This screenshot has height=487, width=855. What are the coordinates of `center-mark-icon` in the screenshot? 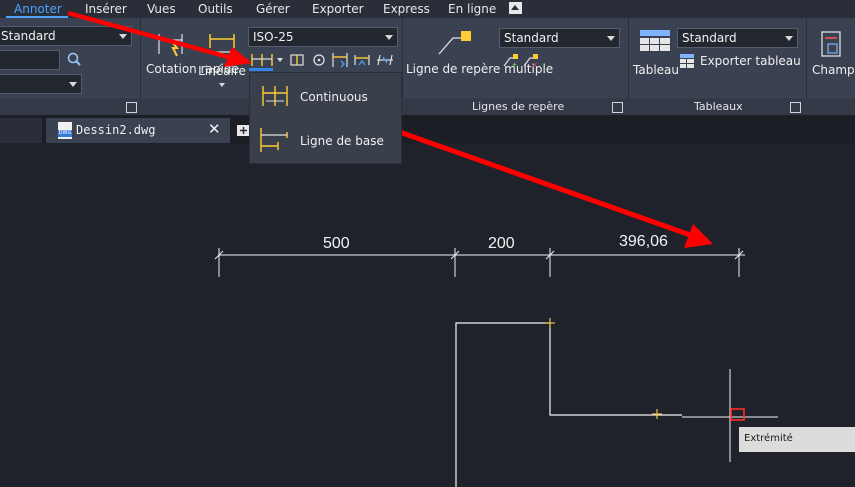 It's located at (319, 60).